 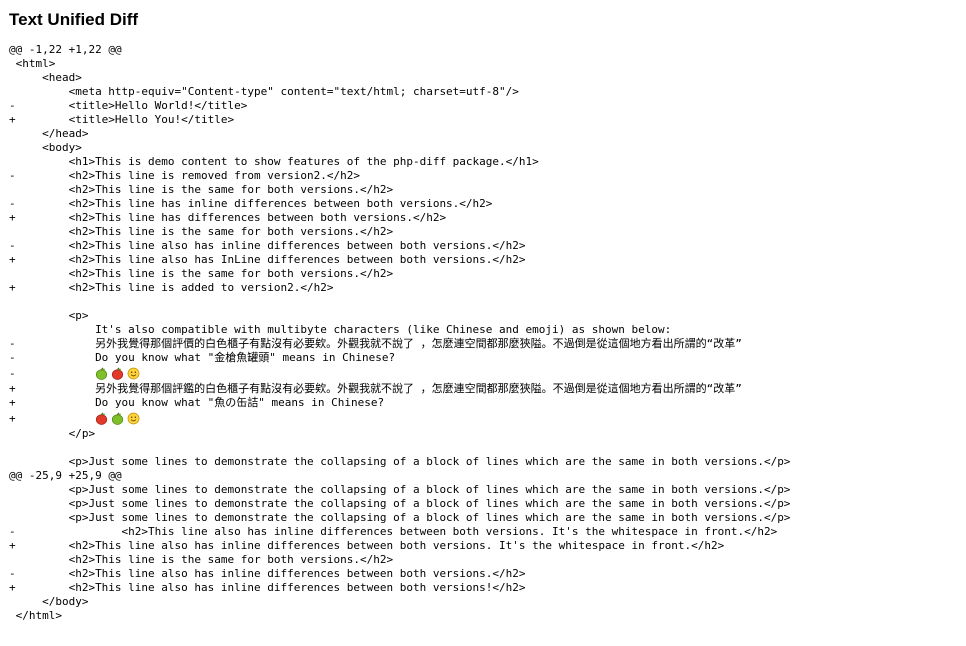 I want to click on diff-line-removed: -, so click(x=399, y=373).